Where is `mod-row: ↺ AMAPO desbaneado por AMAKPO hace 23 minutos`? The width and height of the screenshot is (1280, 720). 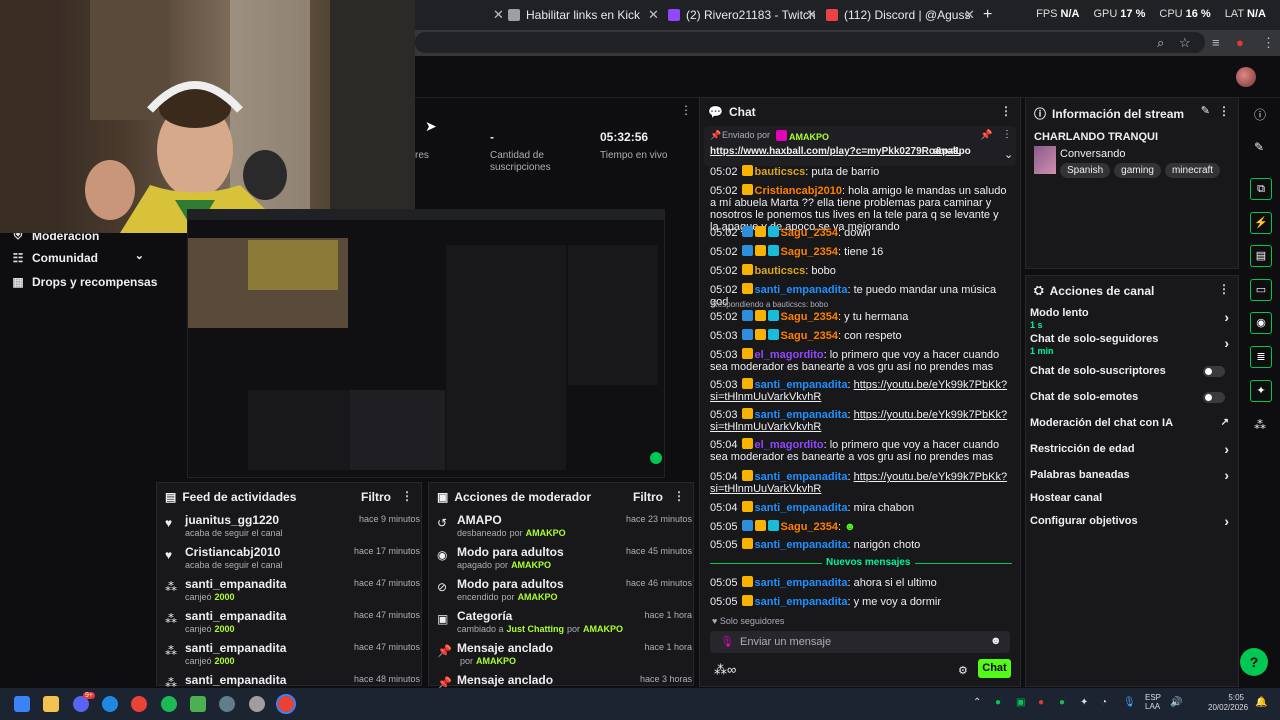 mod-row: ↺ AMAPO desbaneado por AMAKPO hace 23 minutos is located at coordinates (564, 528).